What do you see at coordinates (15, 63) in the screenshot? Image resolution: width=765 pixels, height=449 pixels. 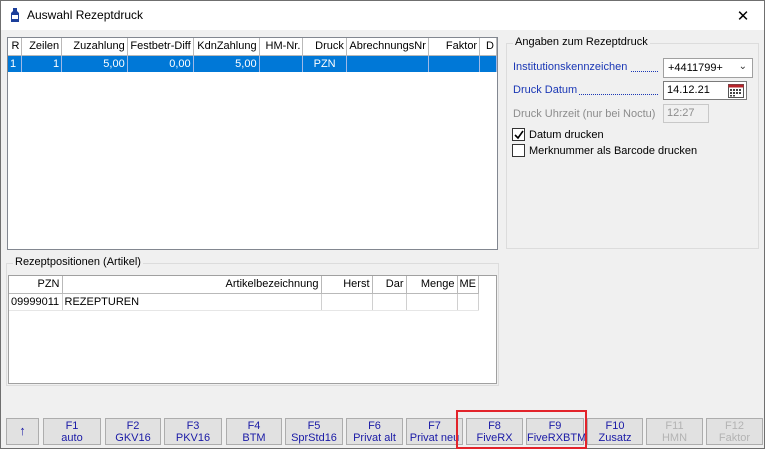 I see `cell-r: 1` at bounding box center [15, 63].